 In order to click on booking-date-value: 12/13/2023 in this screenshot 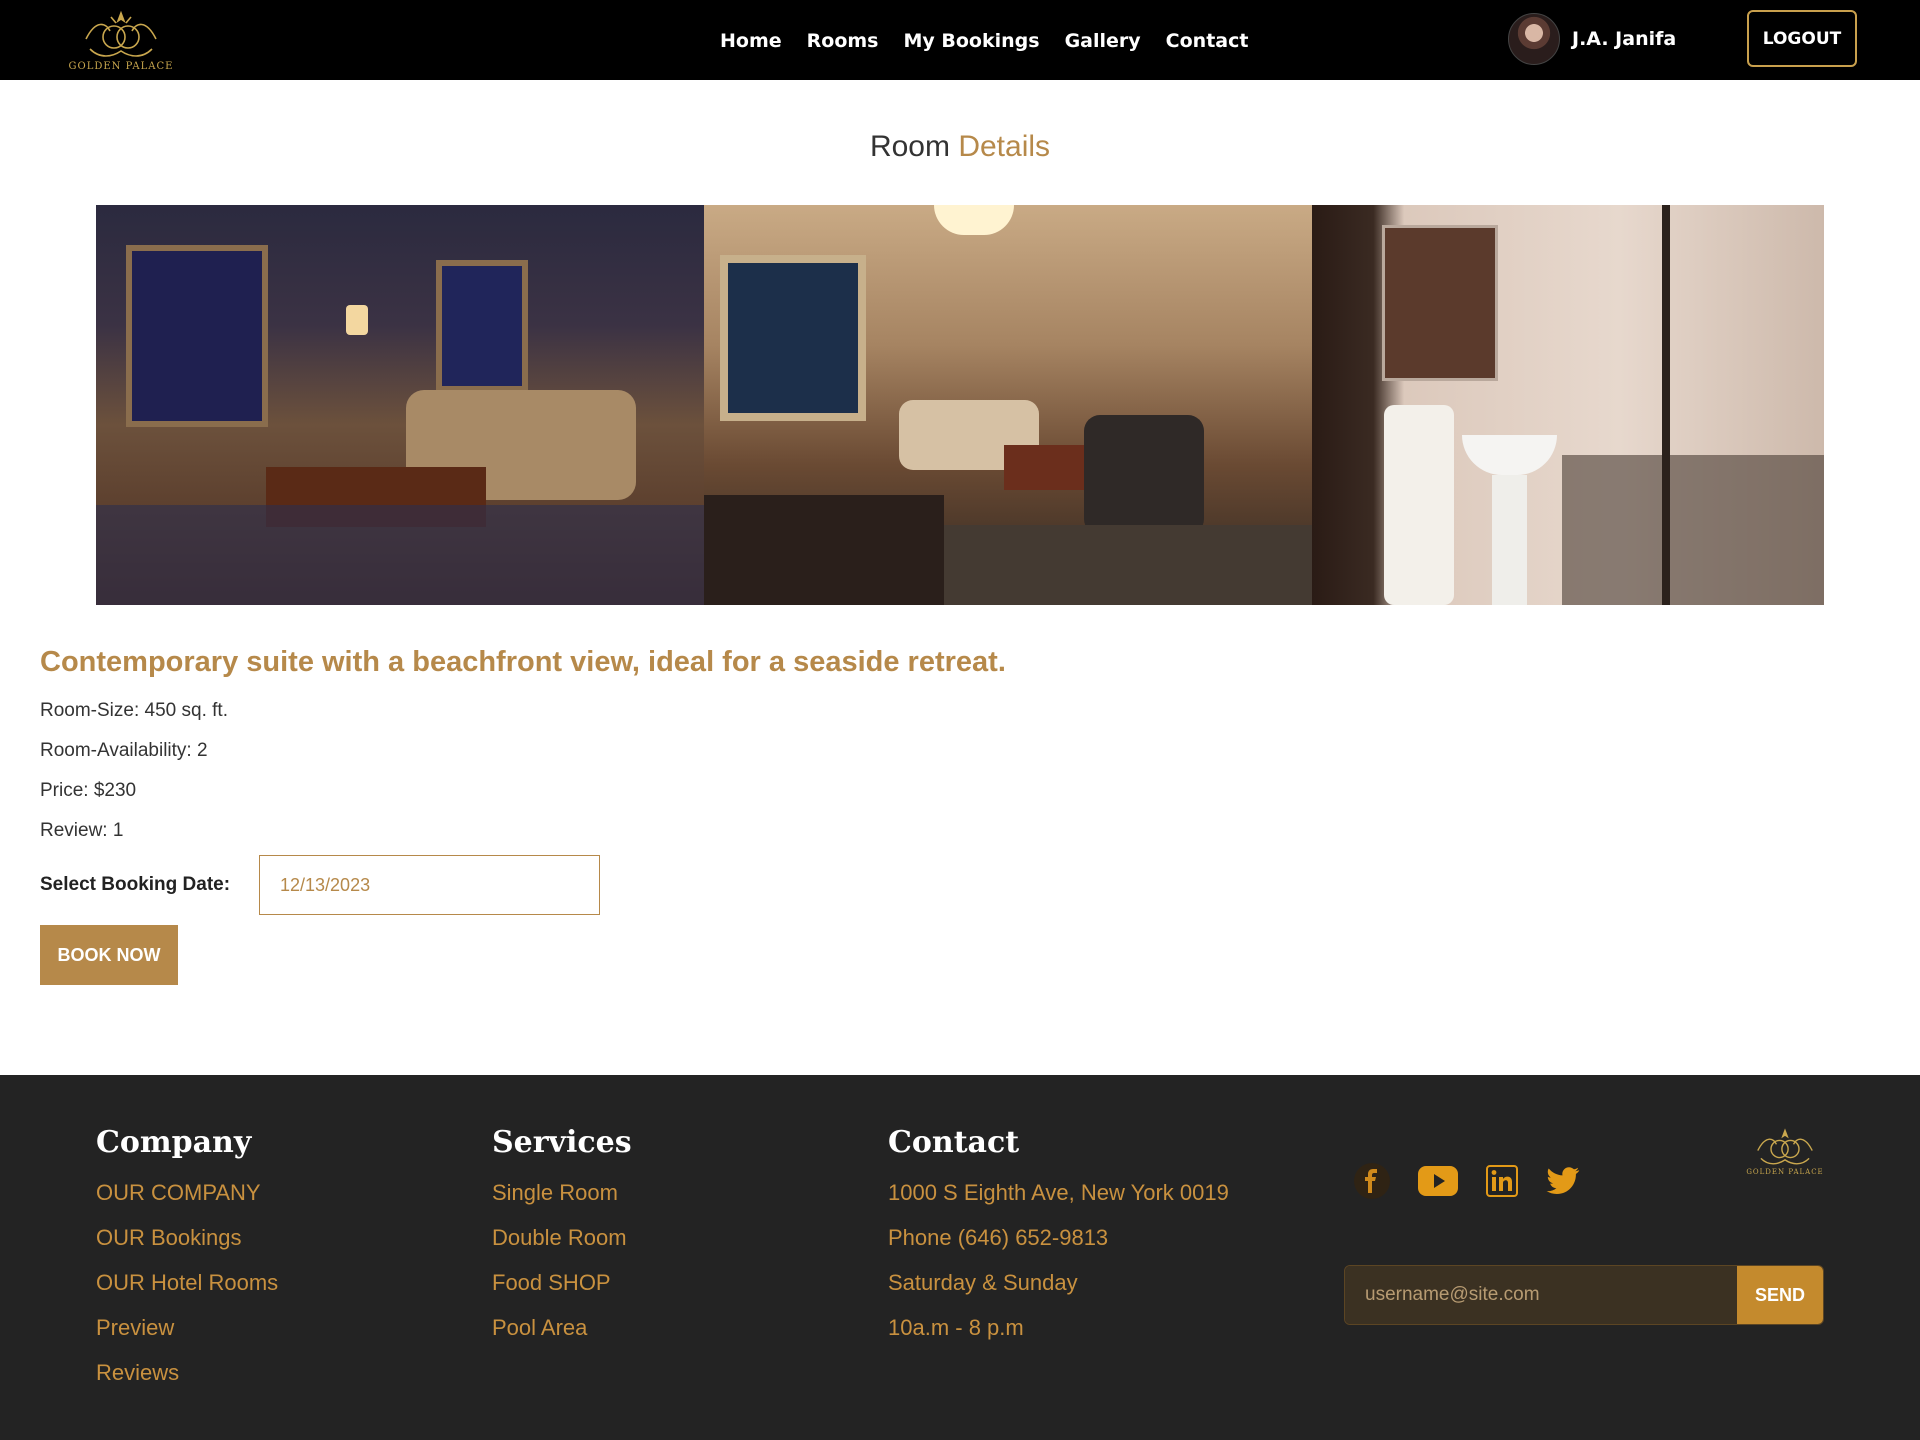, I will do `click(325, 884)`.